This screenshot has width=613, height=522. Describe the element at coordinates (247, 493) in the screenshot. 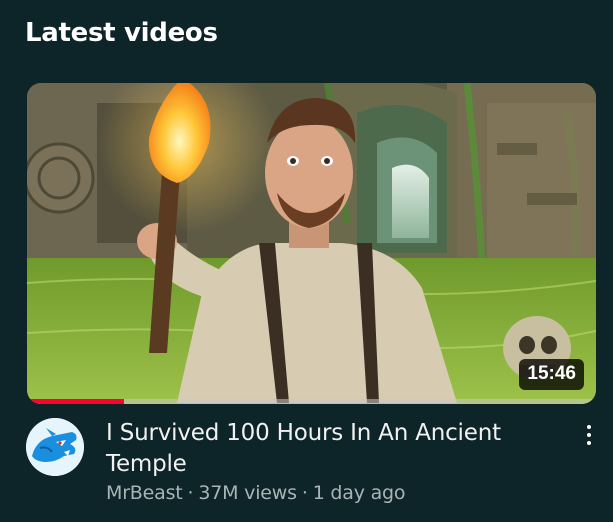

I see `view-count: 37M views` at that location.